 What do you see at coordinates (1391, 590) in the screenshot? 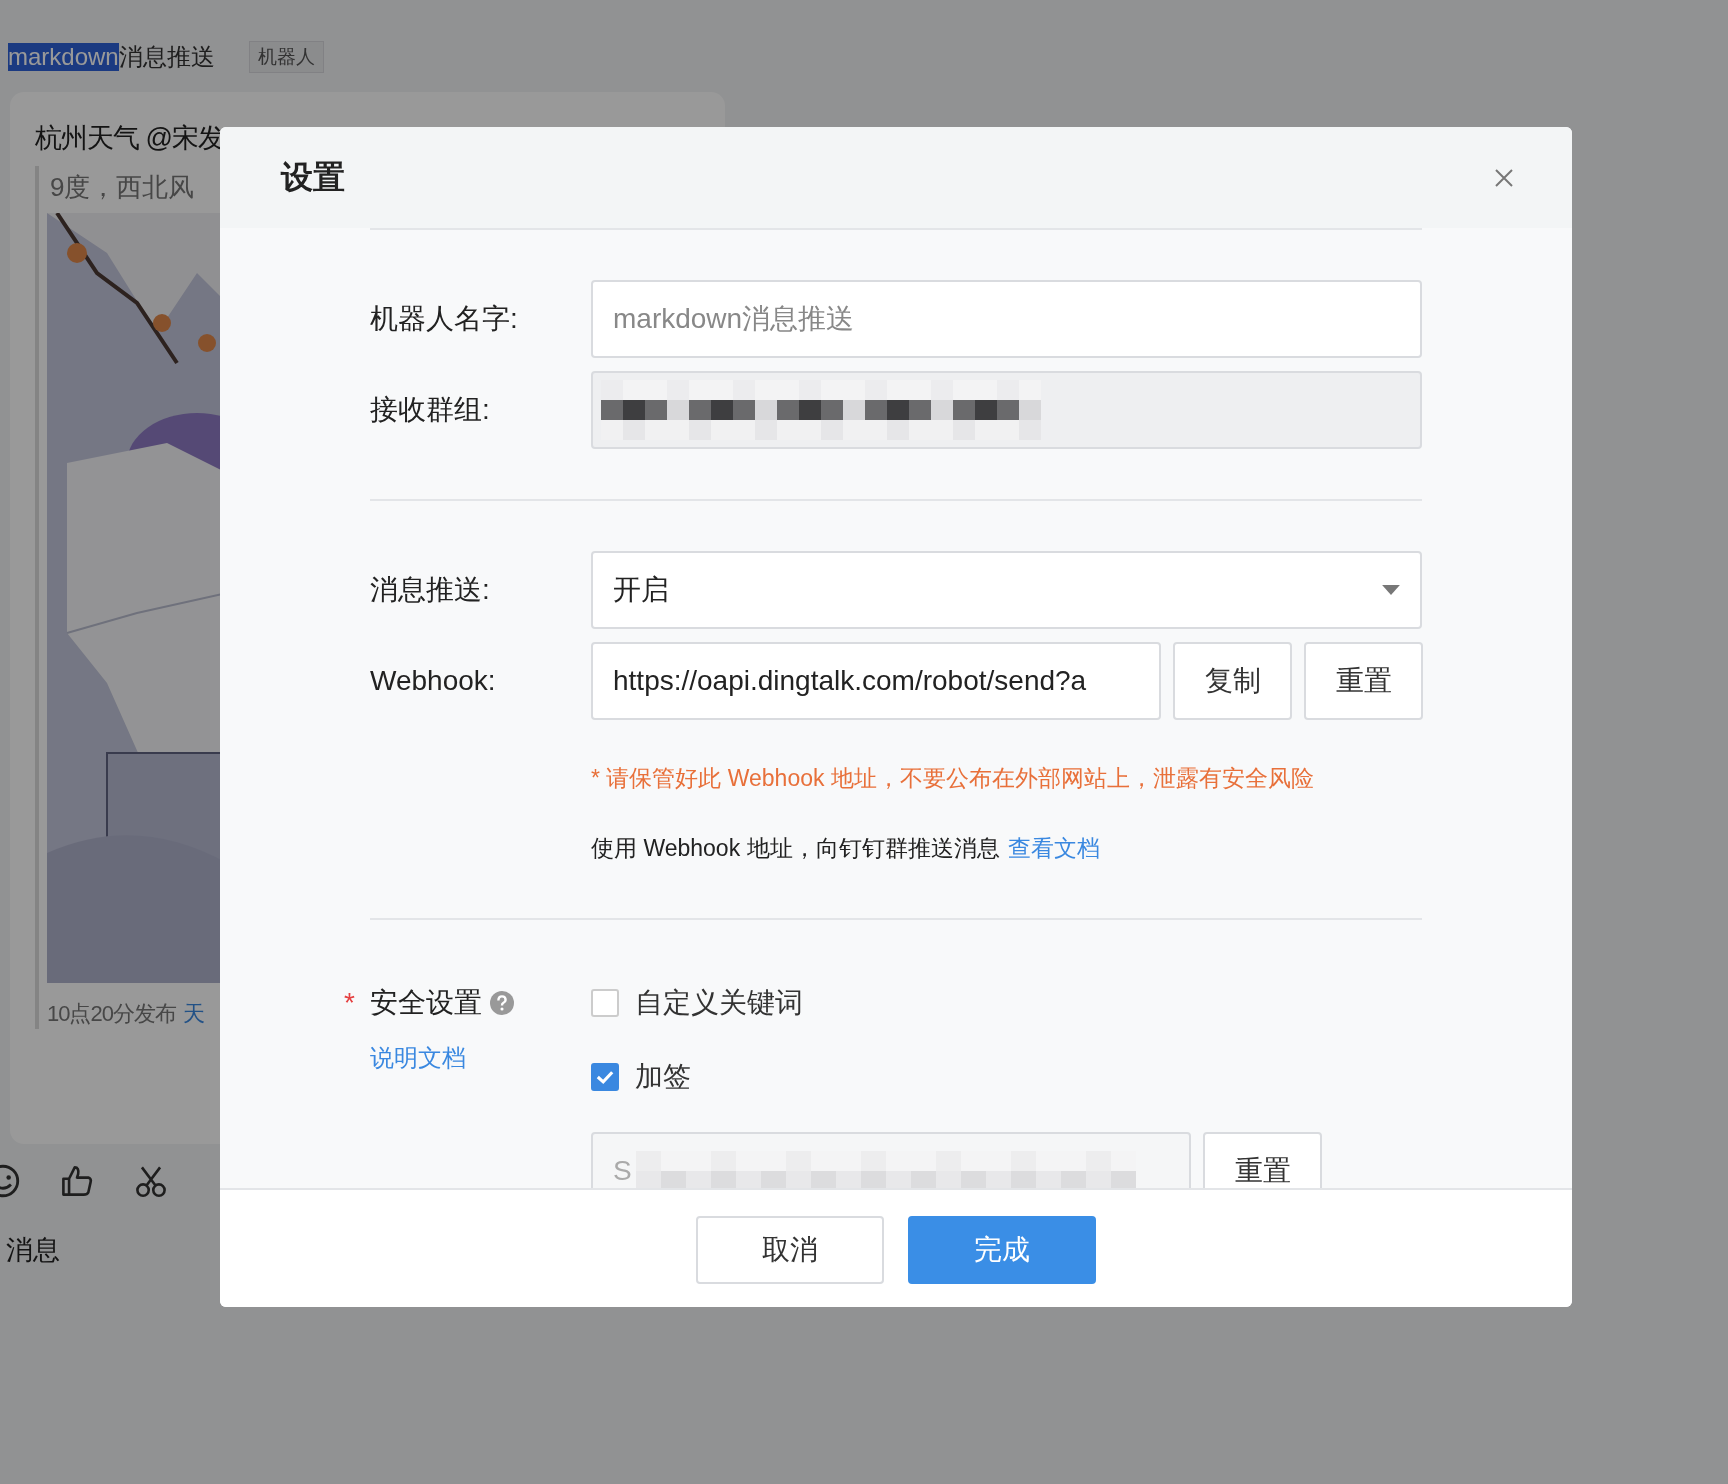
I see `caret-icon` at bounding box center [1391, 590].